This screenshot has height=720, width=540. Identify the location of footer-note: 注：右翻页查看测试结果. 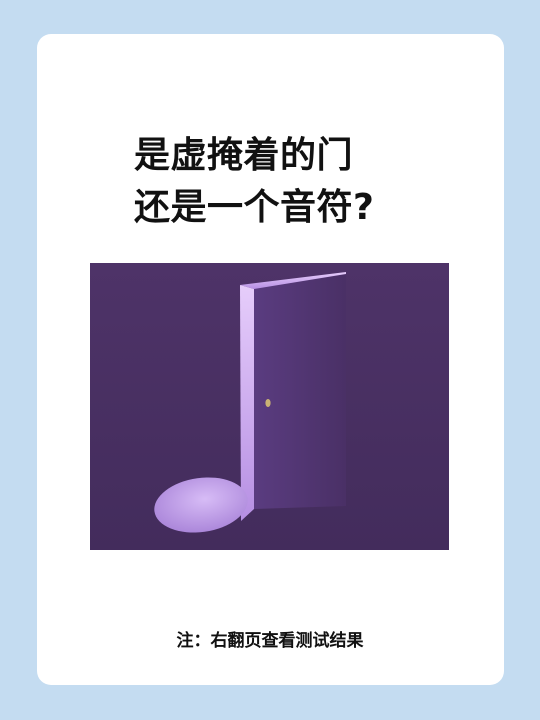
(270, 641).